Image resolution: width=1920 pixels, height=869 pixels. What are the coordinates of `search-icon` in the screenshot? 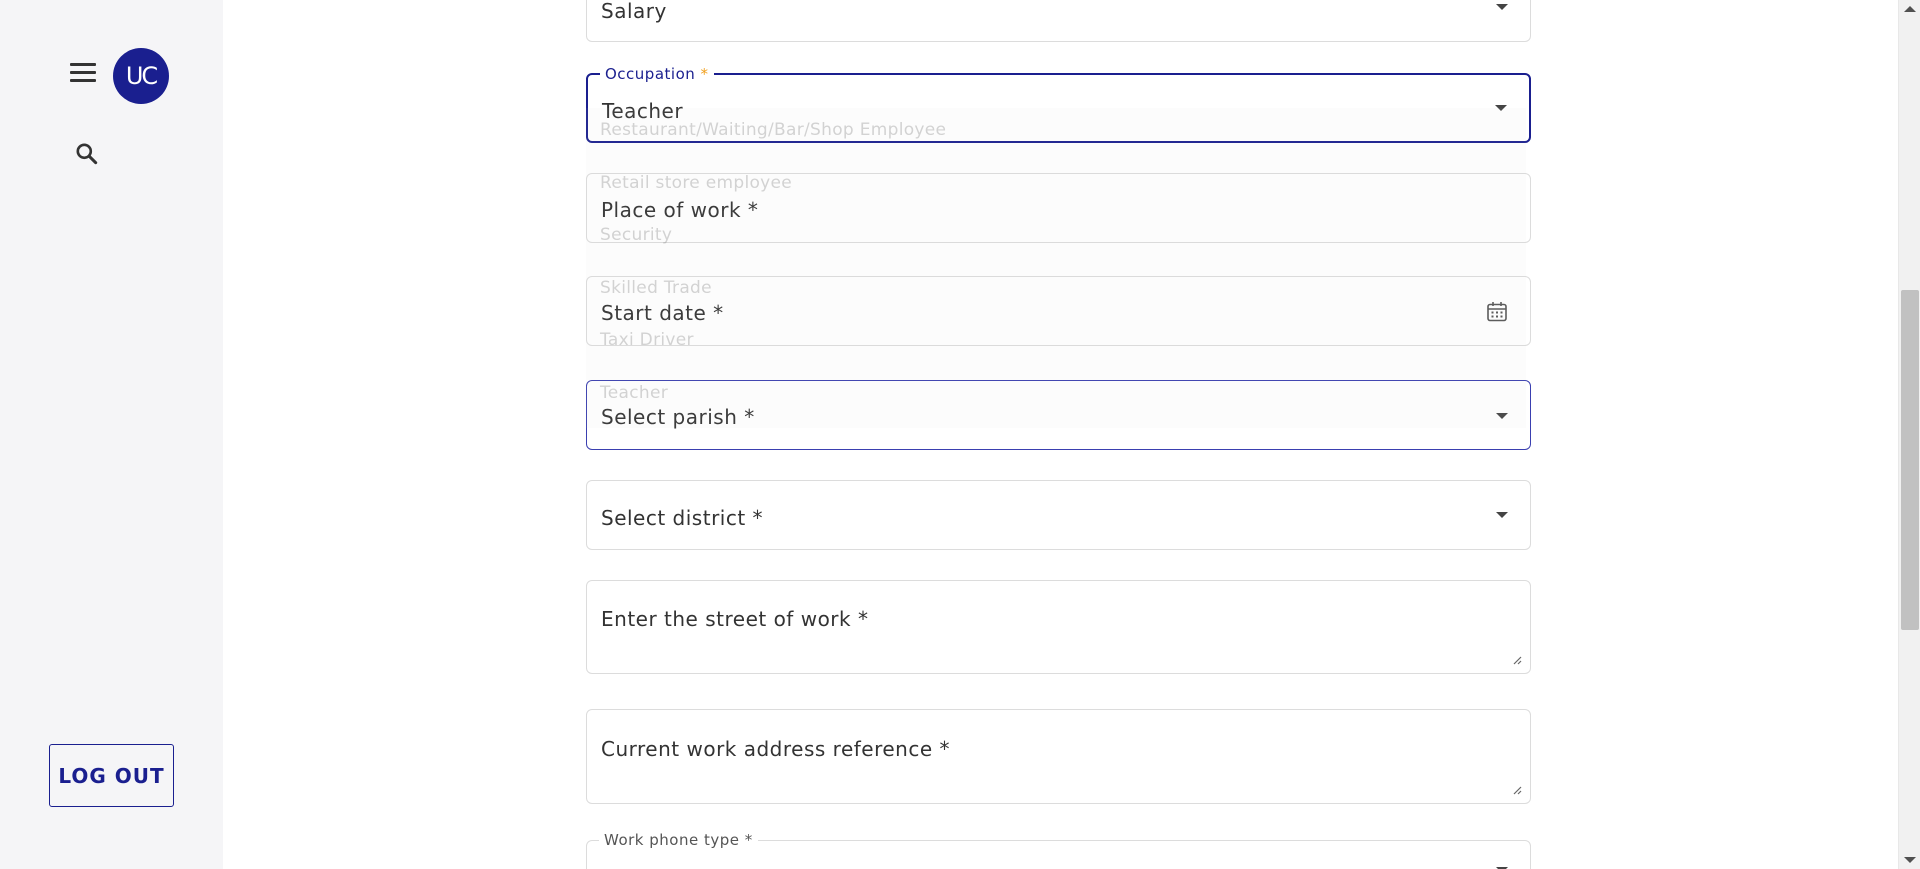 It's located at (87, 154).